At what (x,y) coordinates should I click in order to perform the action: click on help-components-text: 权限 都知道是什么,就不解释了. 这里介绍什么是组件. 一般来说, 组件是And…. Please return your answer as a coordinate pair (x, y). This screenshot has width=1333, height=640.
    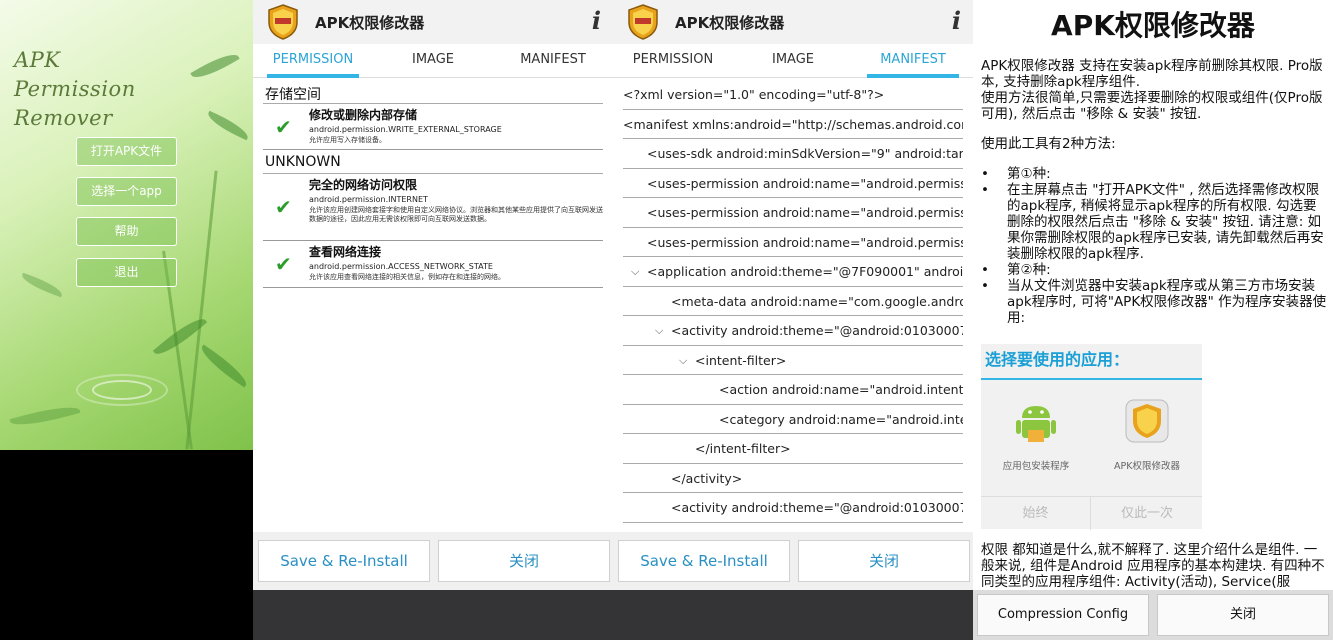
    Looking at the image, I should click on (1153, 566).